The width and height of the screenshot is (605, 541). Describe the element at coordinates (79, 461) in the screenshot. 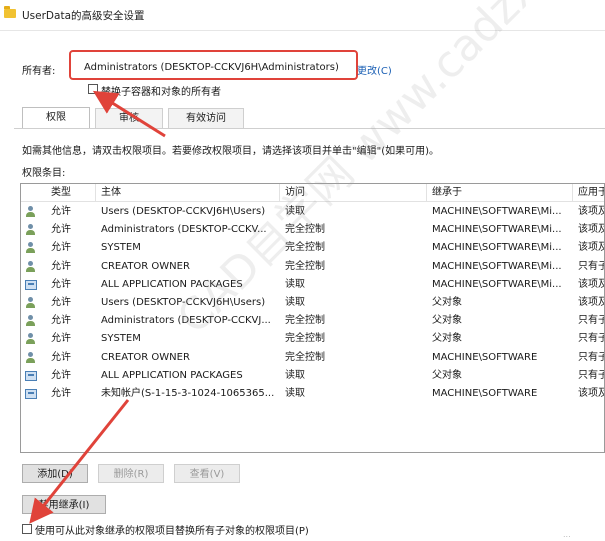

I see `arrow-to-replace-checkbox` at that location.